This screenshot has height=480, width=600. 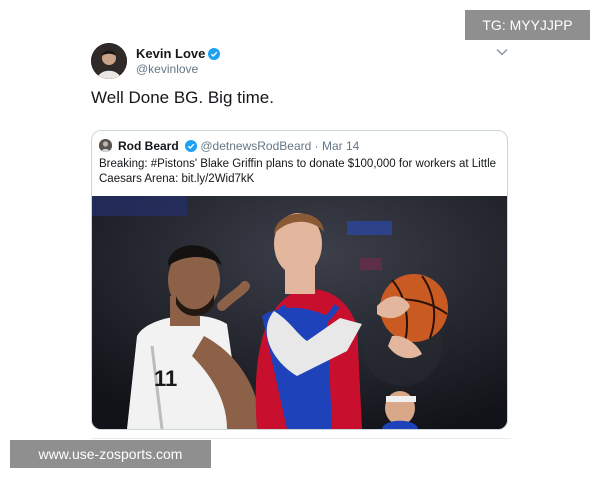 What do you see at coordinates (301, 438) in the screenshot?
I see `divider` at bounding box center [301, 438].